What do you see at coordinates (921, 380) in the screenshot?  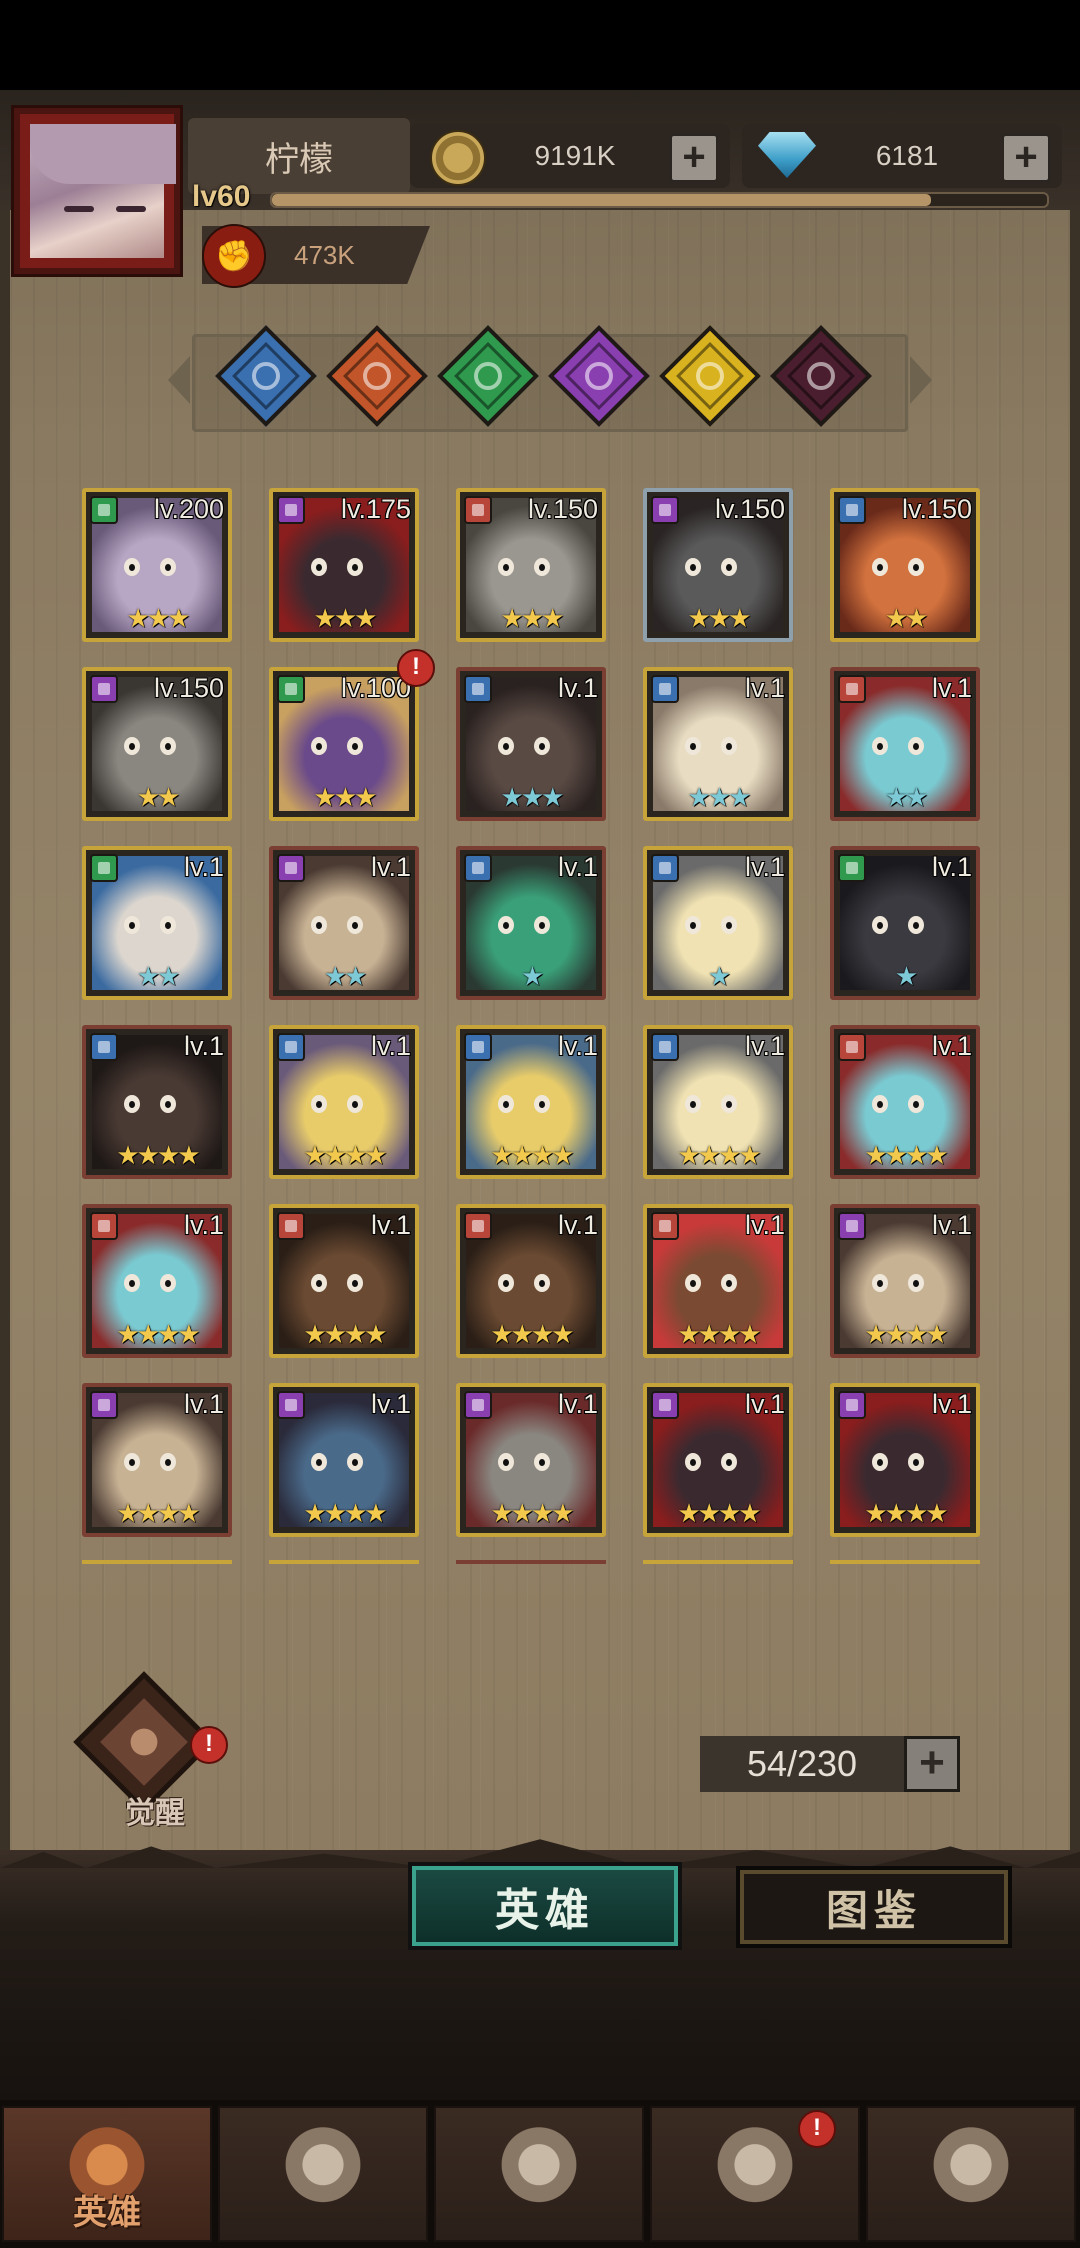 I see `filter-right-arrow-icon` at bounding box center [921, 380].